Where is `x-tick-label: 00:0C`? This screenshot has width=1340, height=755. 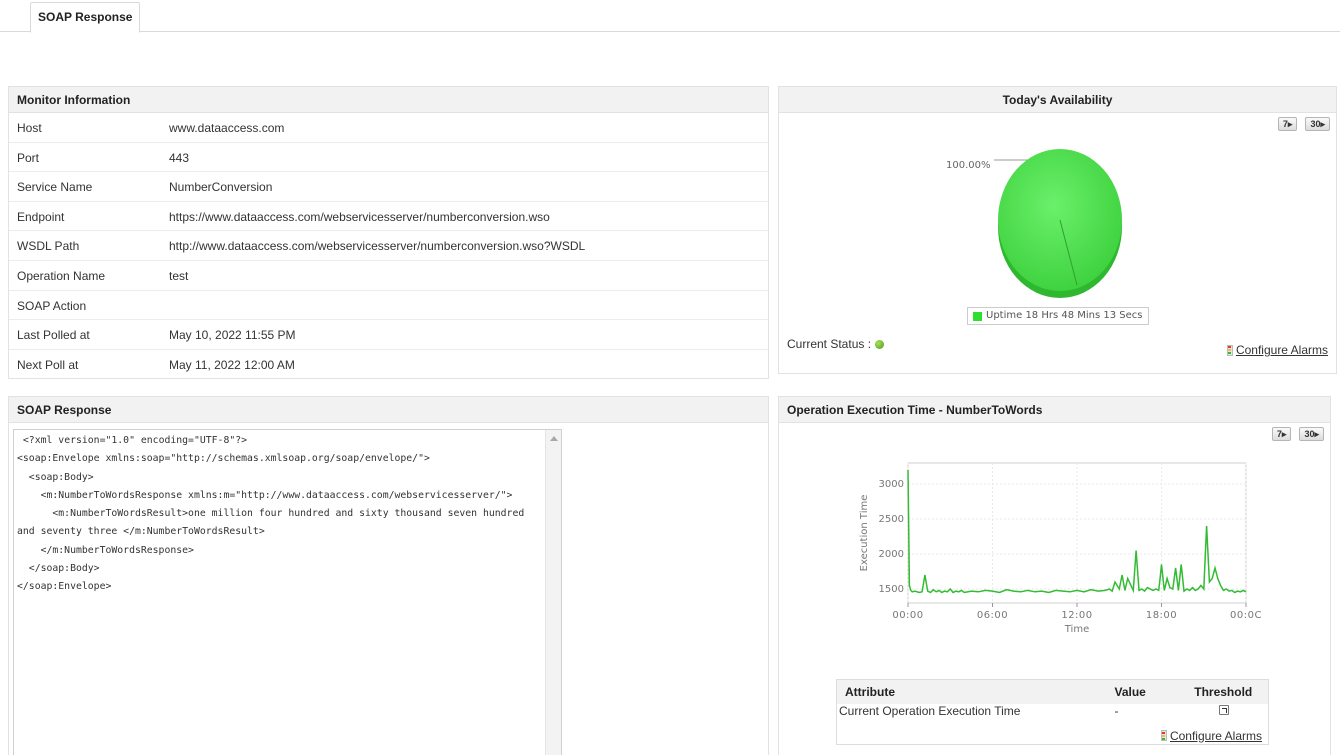
x-tick-label: 00:0C is located at coordinates (1246, 615).